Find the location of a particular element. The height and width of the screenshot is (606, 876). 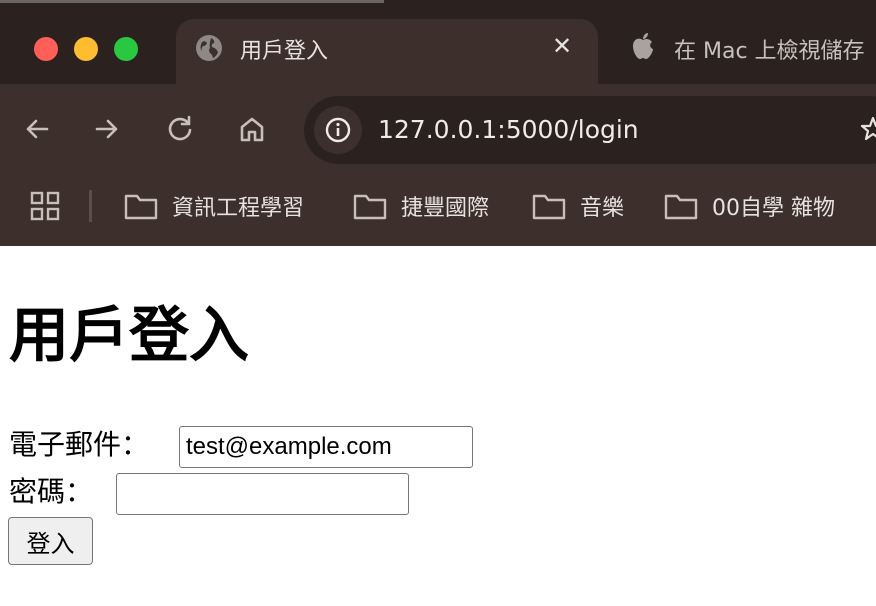

password-label: 密碼： is located at coordinates (51, 491).